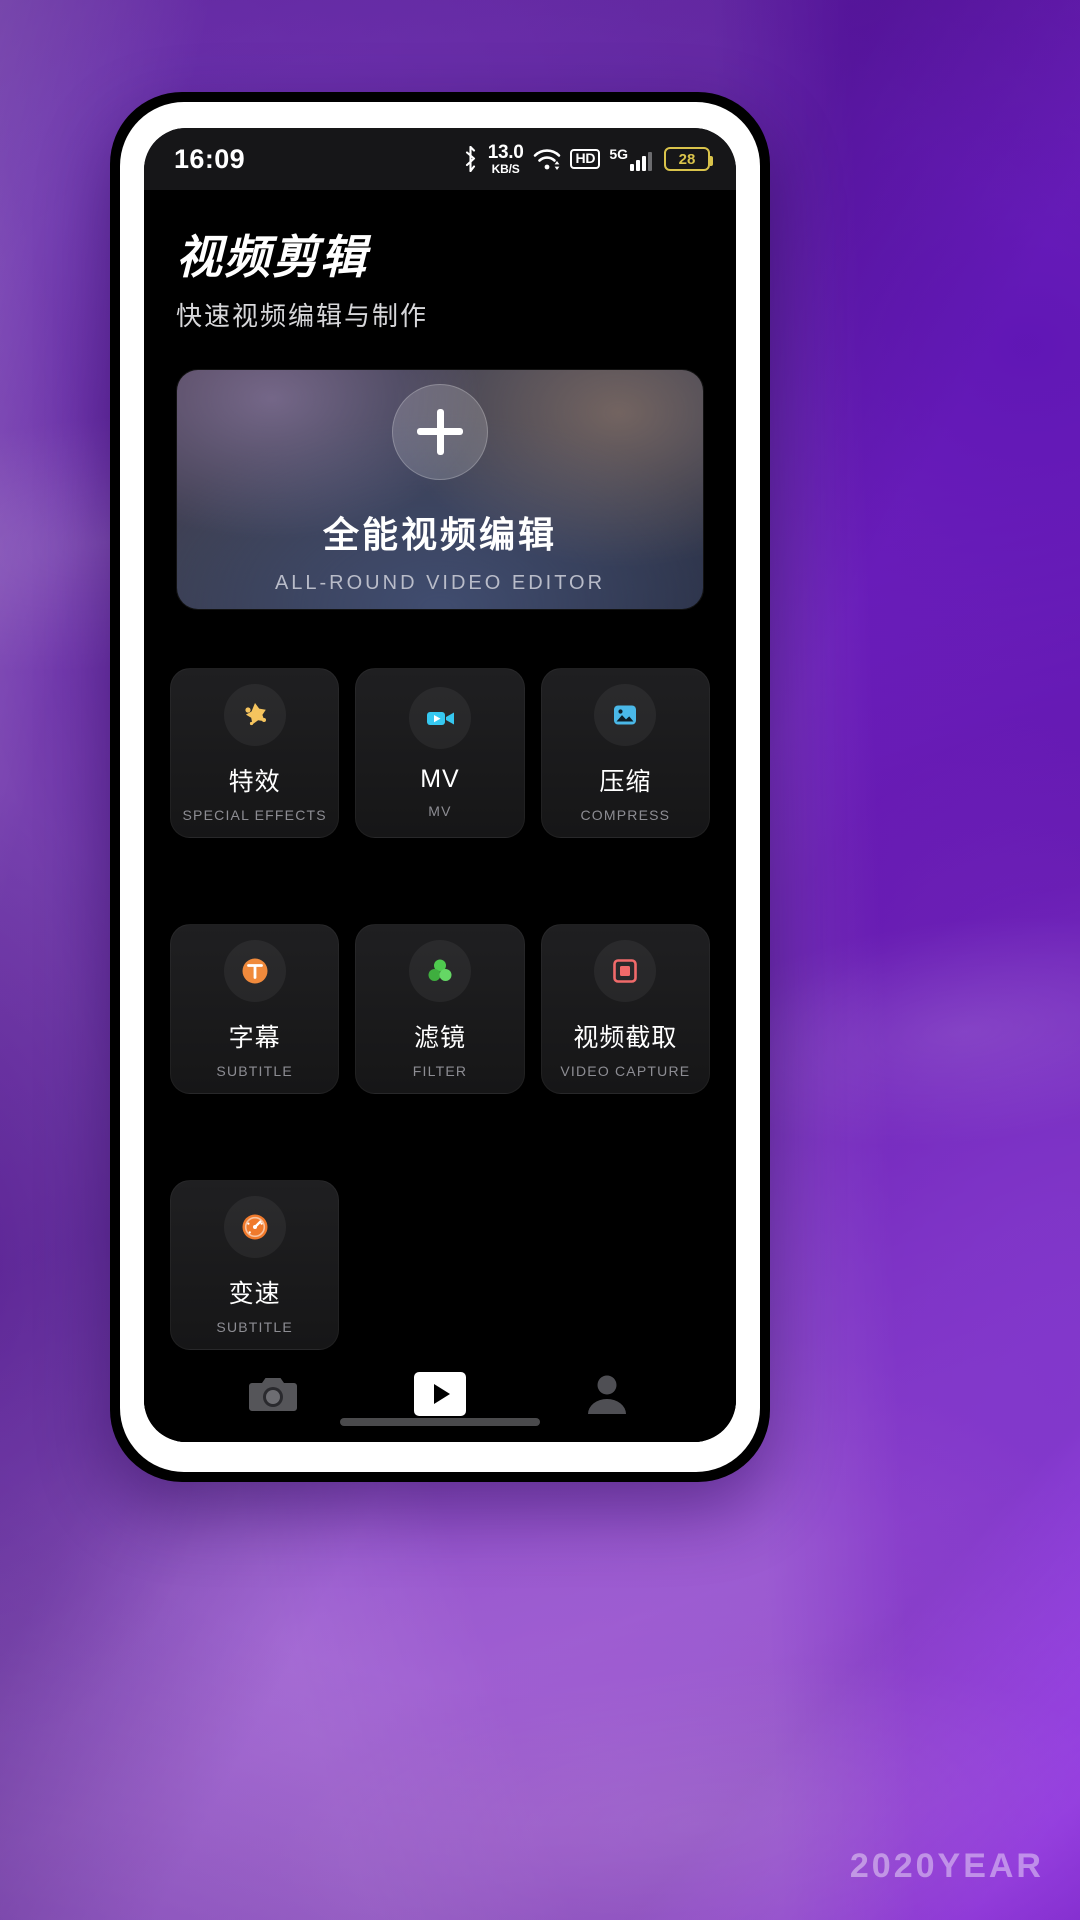 Image resolution: width=1080 pixels, height=1920 pixels. Describe the element at coordinates (254, 1037) in the screenshot. I see `feature-label-cn: 字幕` at that location.